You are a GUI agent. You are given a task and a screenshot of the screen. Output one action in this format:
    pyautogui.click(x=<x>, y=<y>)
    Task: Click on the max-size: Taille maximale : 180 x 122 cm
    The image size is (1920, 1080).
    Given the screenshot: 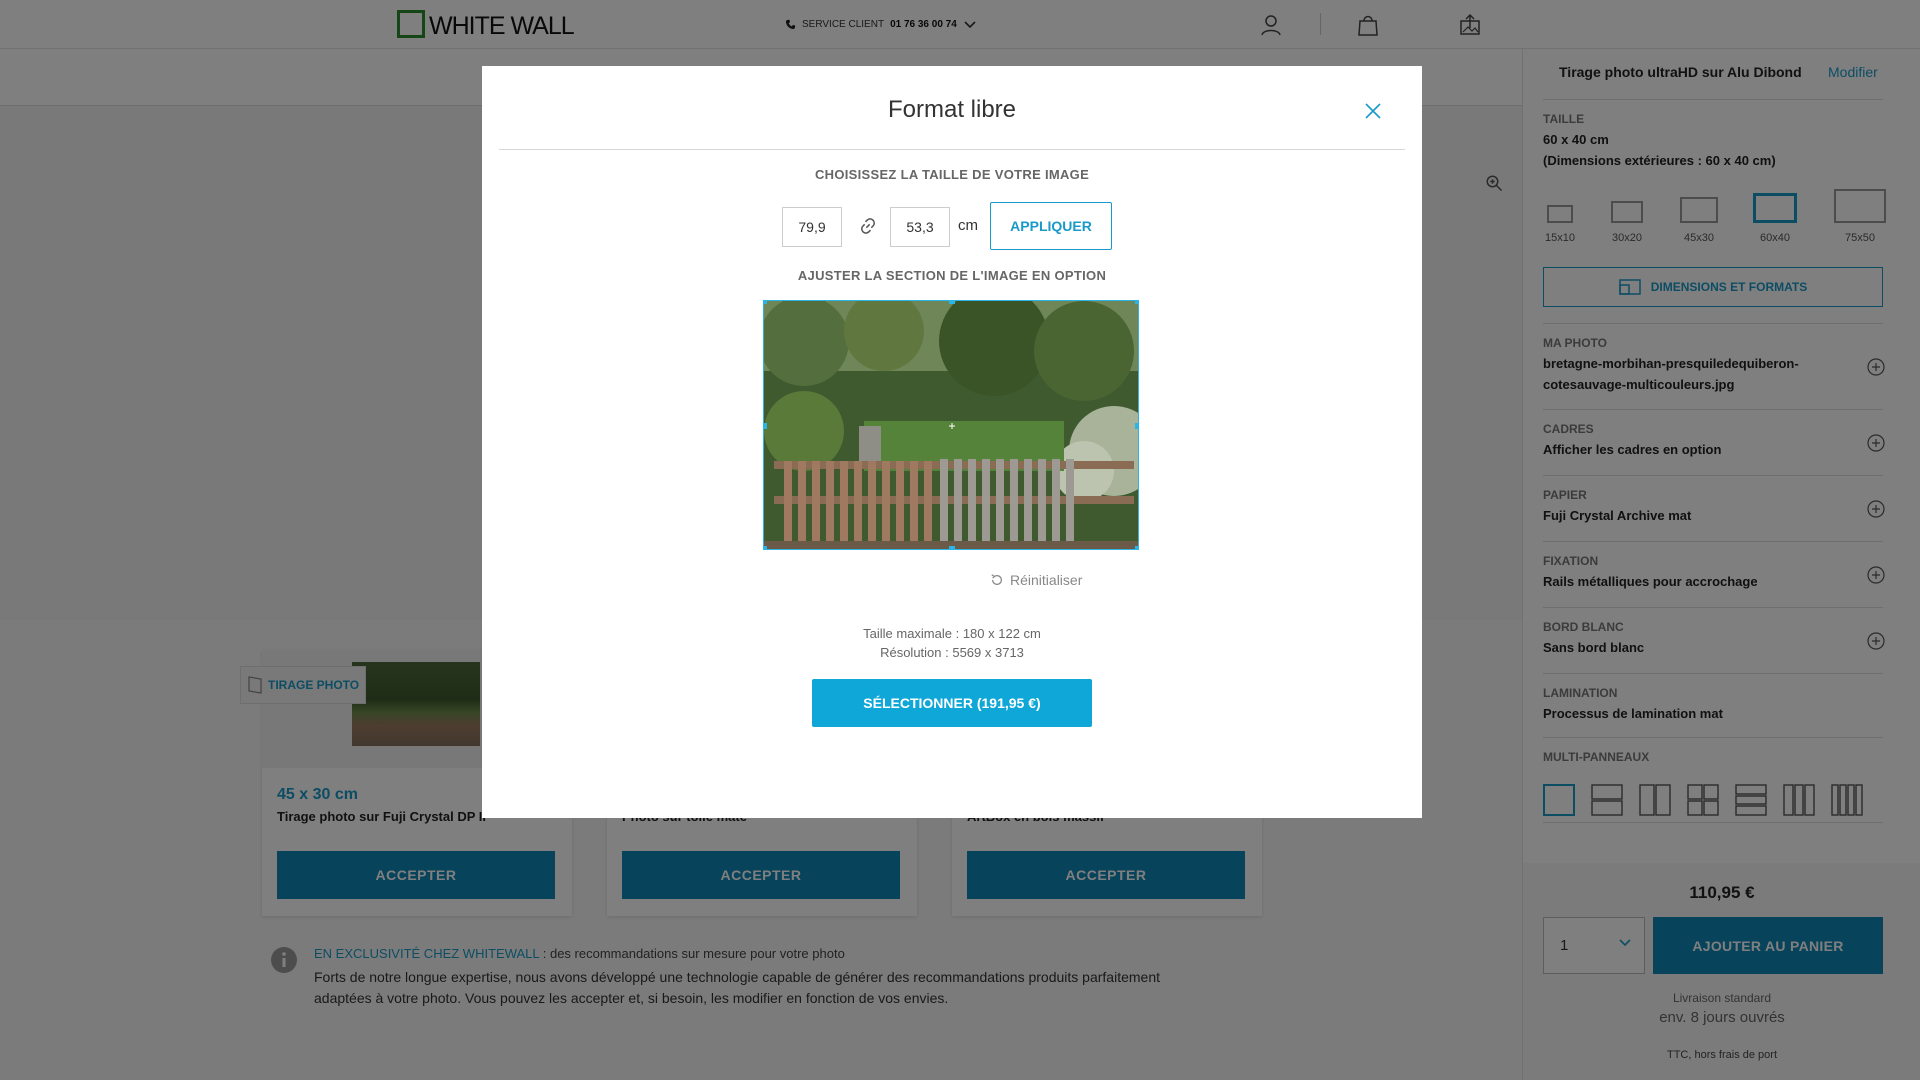 What is the action you would take?
    pyautogui.click(x=952, y=633)
    